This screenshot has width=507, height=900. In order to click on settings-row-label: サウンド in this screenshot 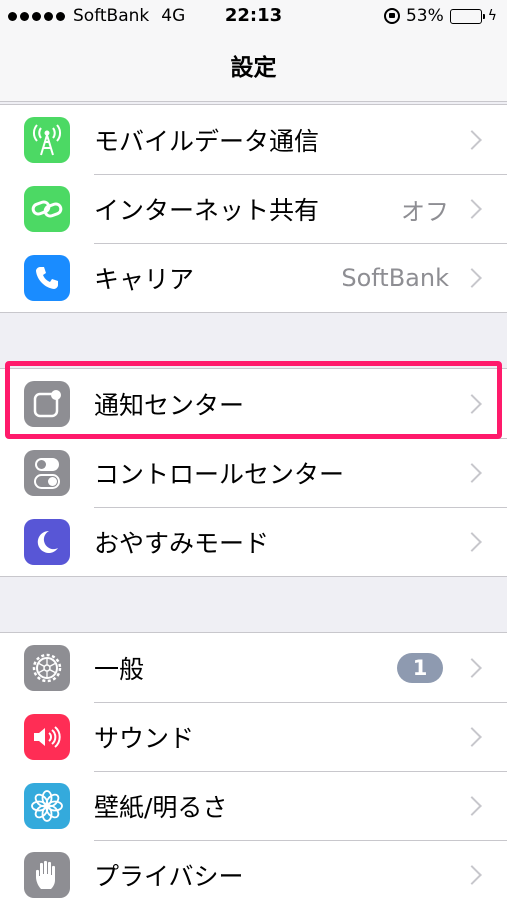, I will do `click(144, 738)`.